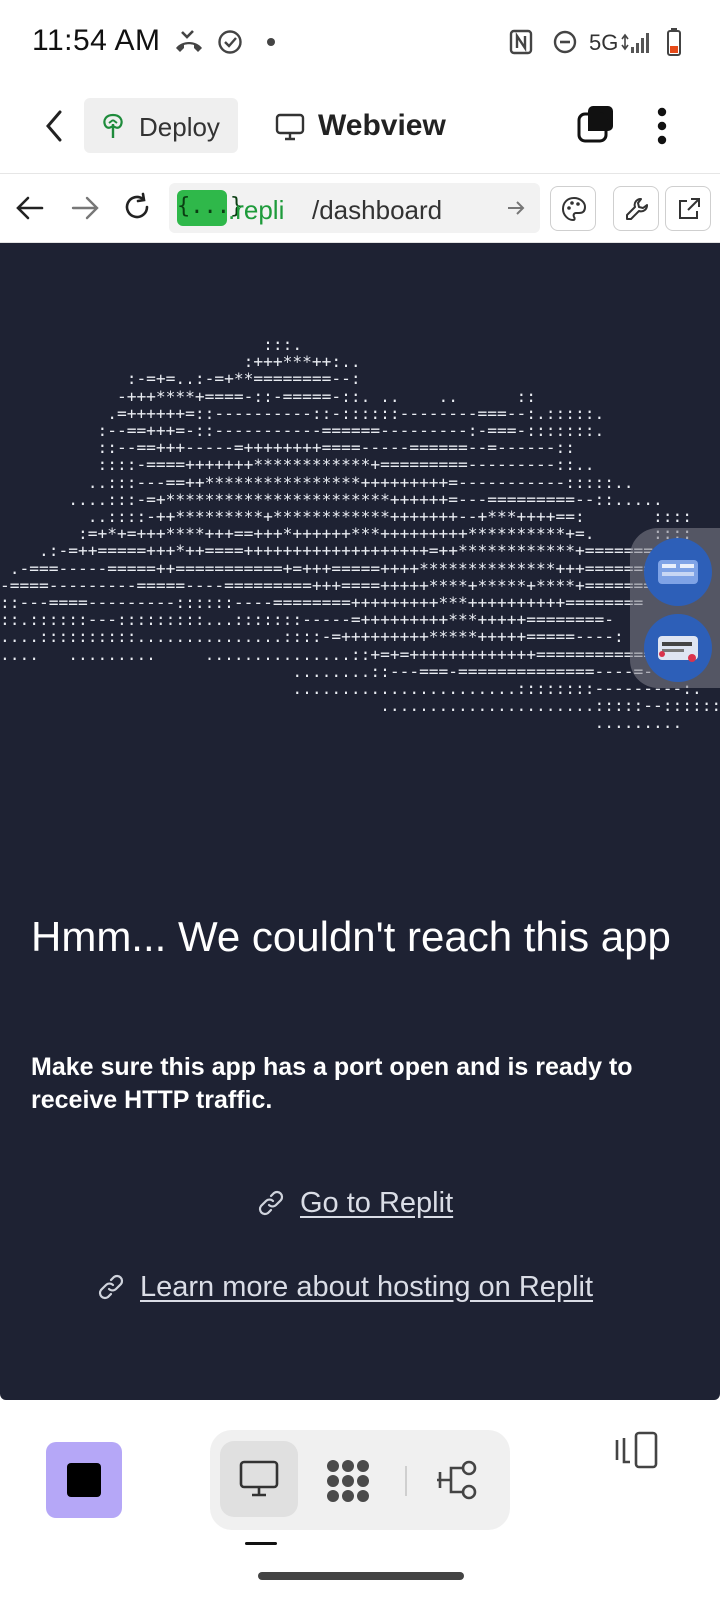 The width and height of the screenshot is (720, 1600). What do you see at coordinates (137, 207) in the screenshot?
I see `reload-icon` at bounding box center [137, 207].